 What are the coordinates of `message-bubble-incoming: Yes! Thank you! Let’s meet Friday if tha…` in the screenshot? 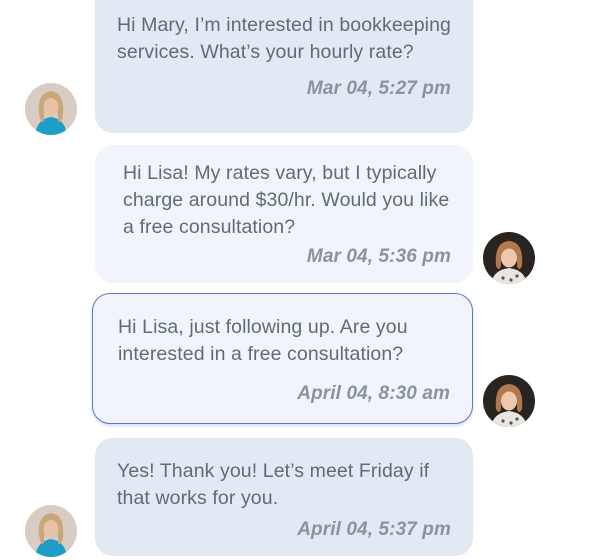 It's located at (284, 497).